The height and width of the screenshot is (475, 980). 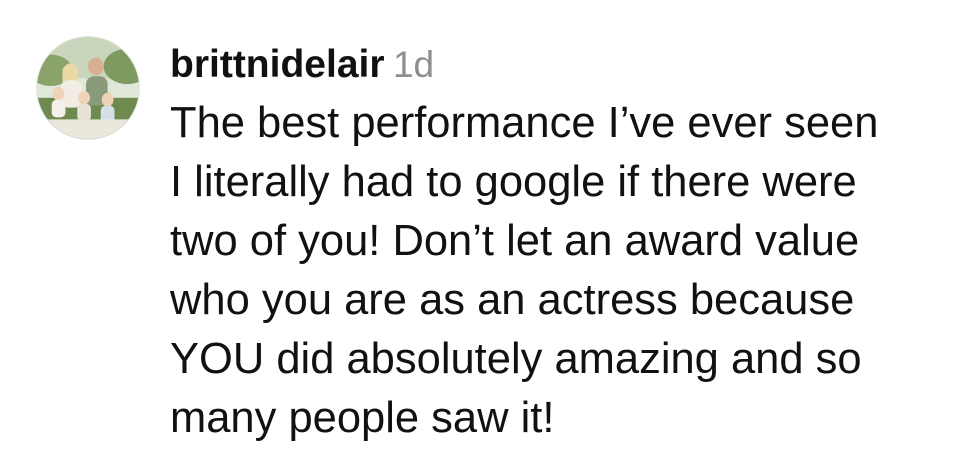 What do you see at coordinates (570, 65) in the screenshot?
I see `comment-header: brittnidelair 1d` at bounding box center [570, 65].